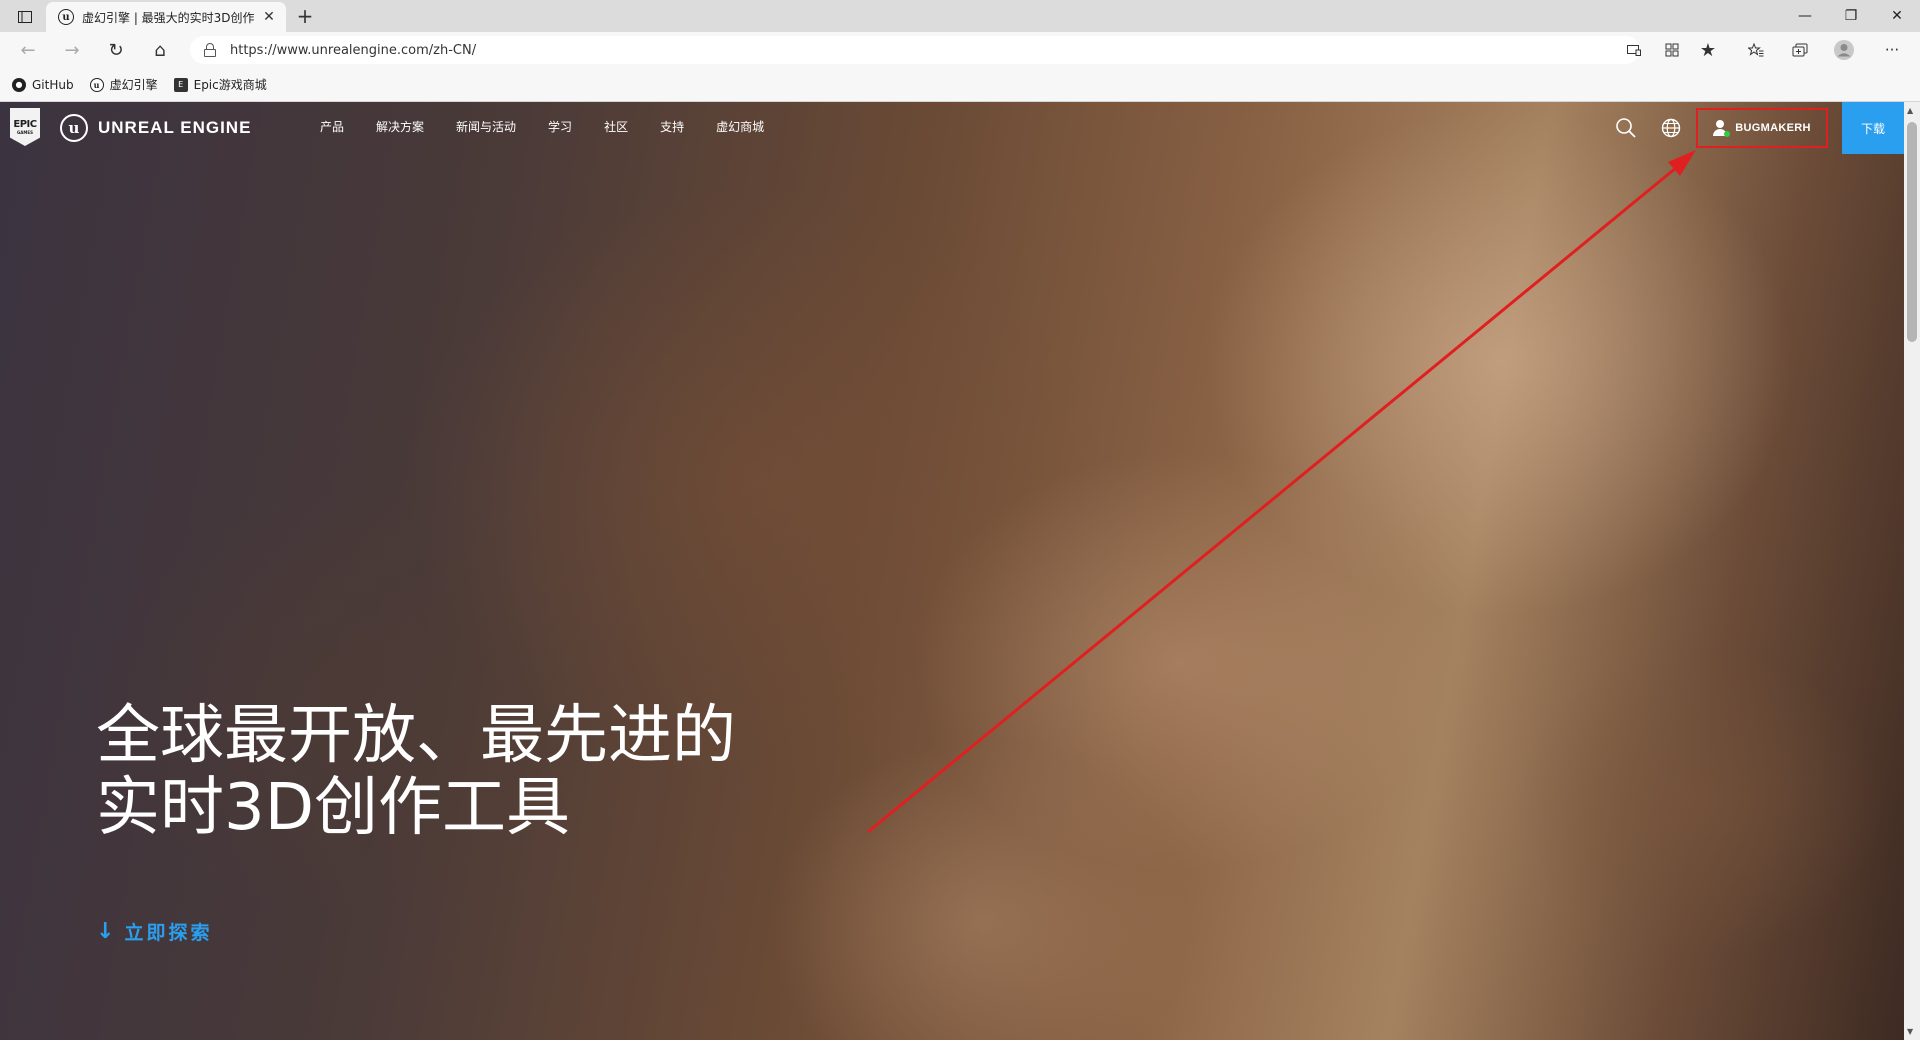  I want to click on browser-tab: u 虚幻引擎 | 最强大的实时3D创作 ✕, so click(166, 17).